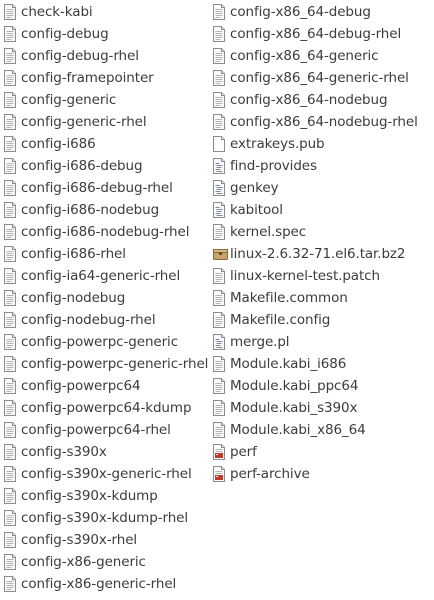 The width and height of the screenshot is (434, 600). I want to click on file-name-label: linux-2.6.32-71.el6.tar.bz2, so click(318, 254).